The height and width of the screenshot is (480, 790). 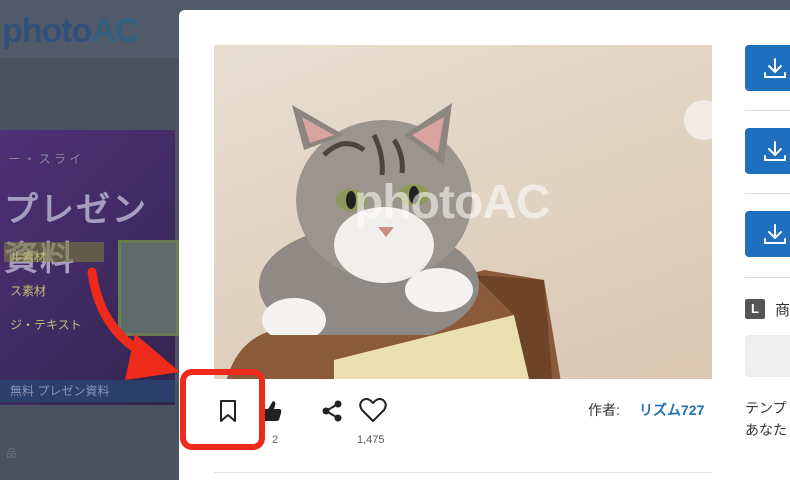 I want to click on share-icon, so click(x=332, y=411).